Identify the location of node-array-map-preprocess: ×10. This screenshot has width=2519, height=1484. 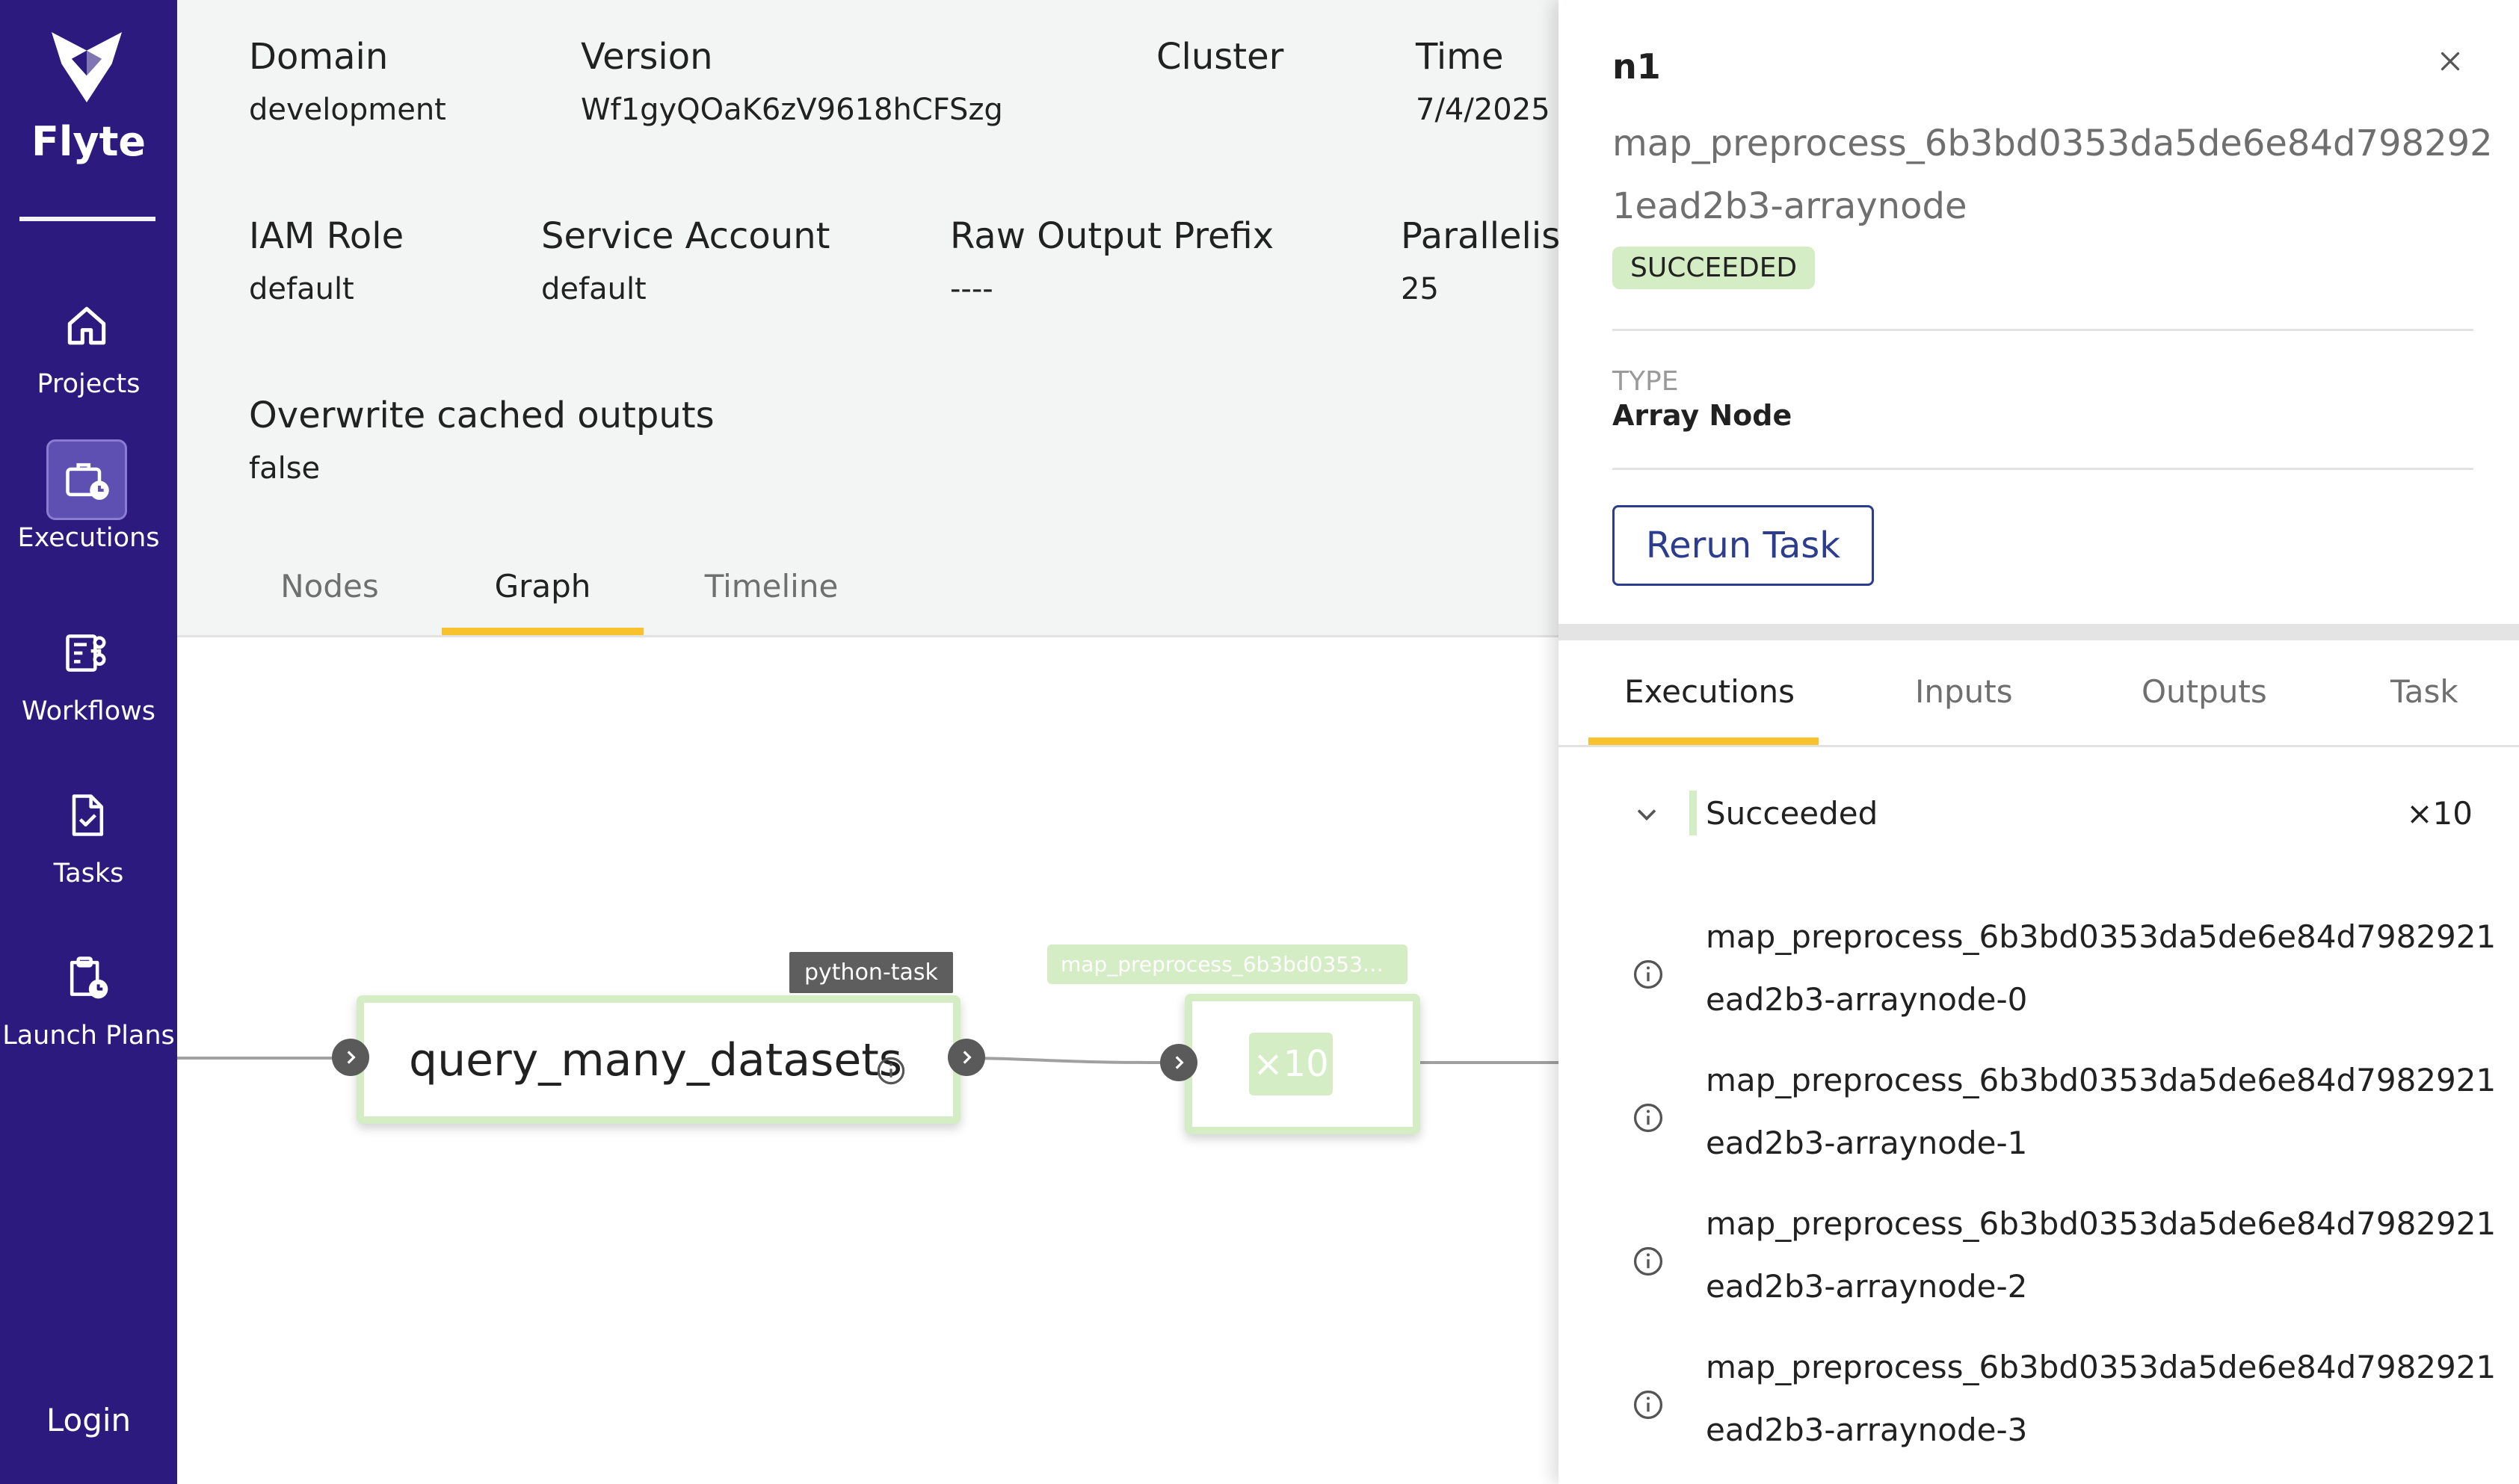
(1302, 1064).